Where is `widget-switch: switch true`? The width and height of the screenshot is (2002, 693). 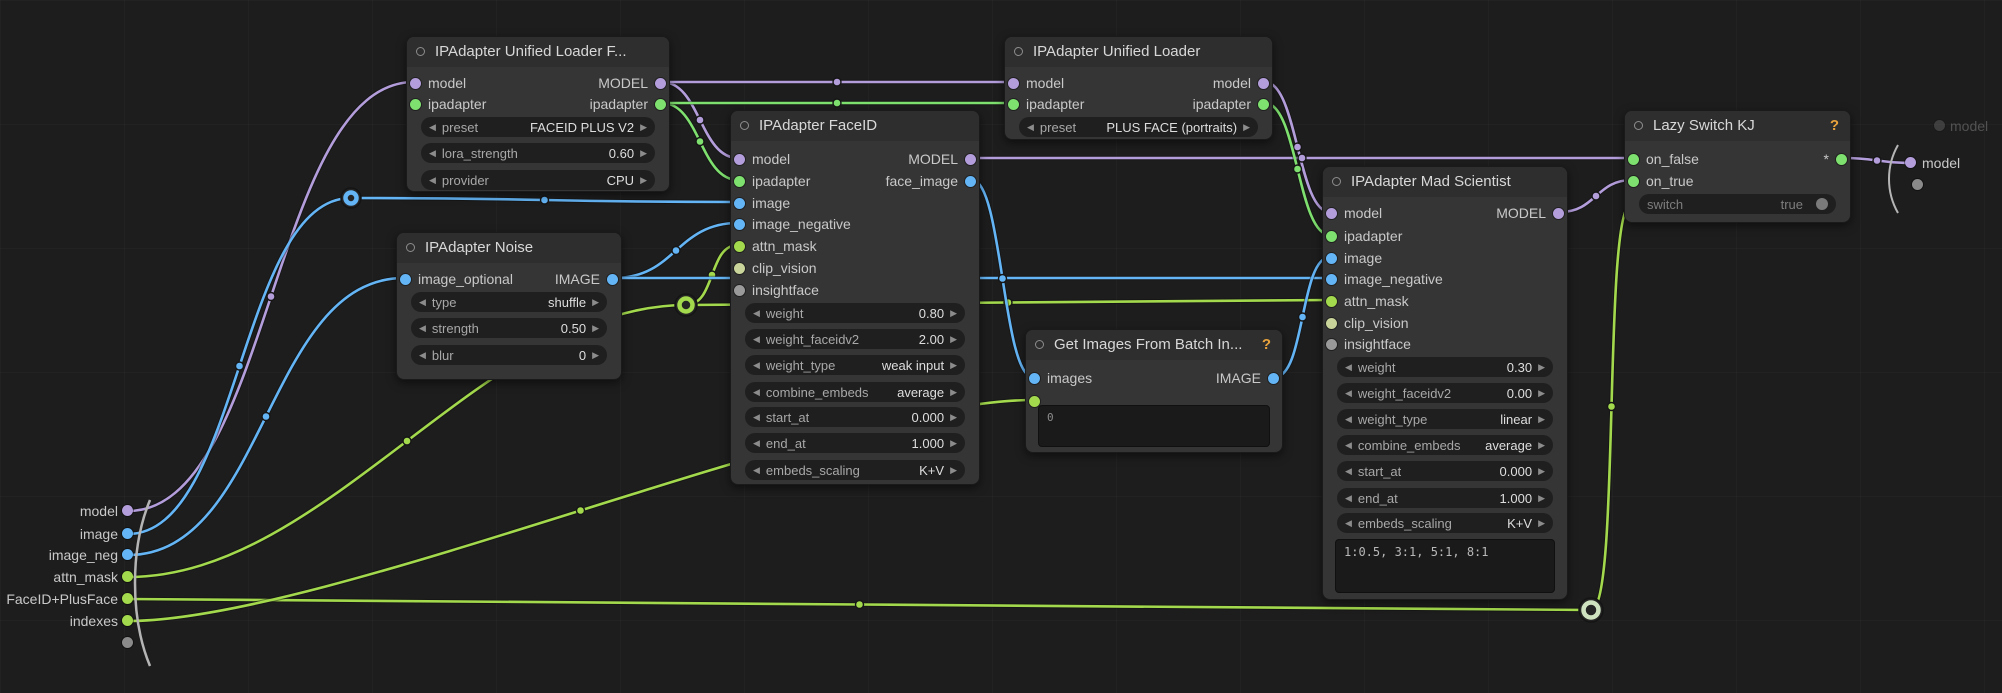 widget-switch: switch true is located at coordinates (1737, 204).